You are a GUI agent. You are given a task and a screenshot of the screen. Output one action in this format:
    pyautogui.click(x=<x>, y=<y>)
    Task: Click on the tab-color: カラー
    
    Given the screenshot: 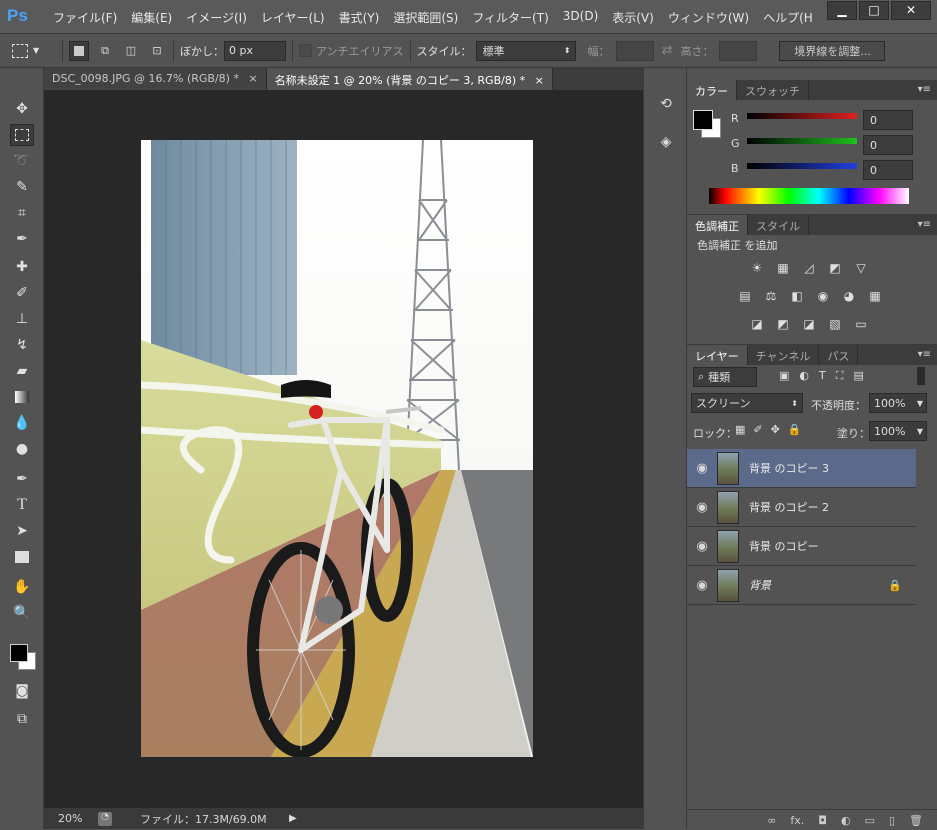 What is the action you would take?
    pyautogui.click(x=712, y=90)
    